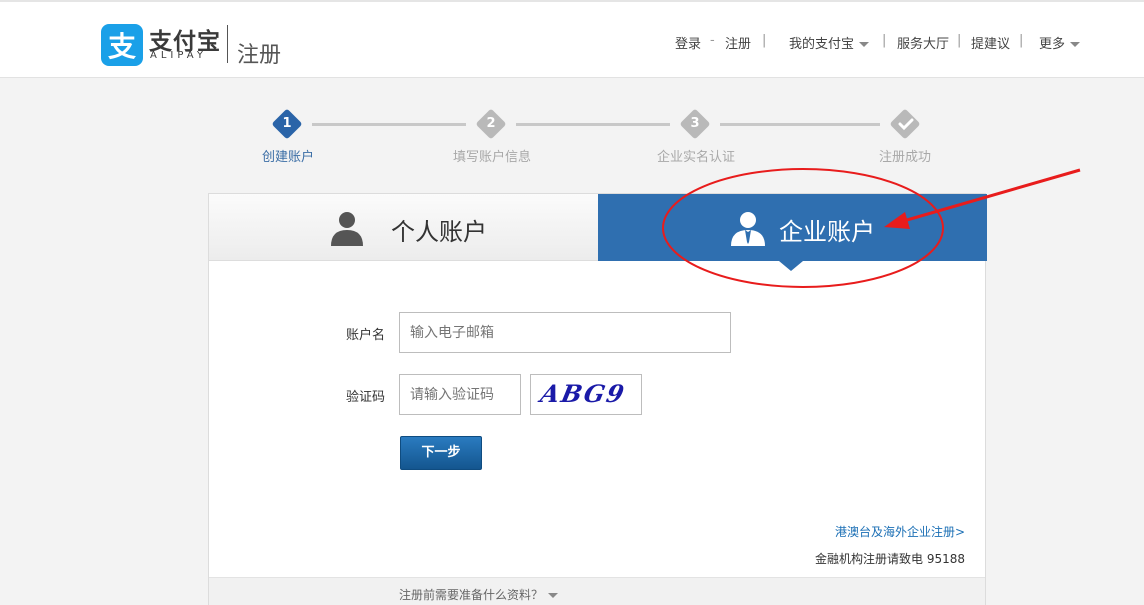  Describe the element at coordinates (287, 123) in the screenshot. I see `step-1-number: 1` at that location.